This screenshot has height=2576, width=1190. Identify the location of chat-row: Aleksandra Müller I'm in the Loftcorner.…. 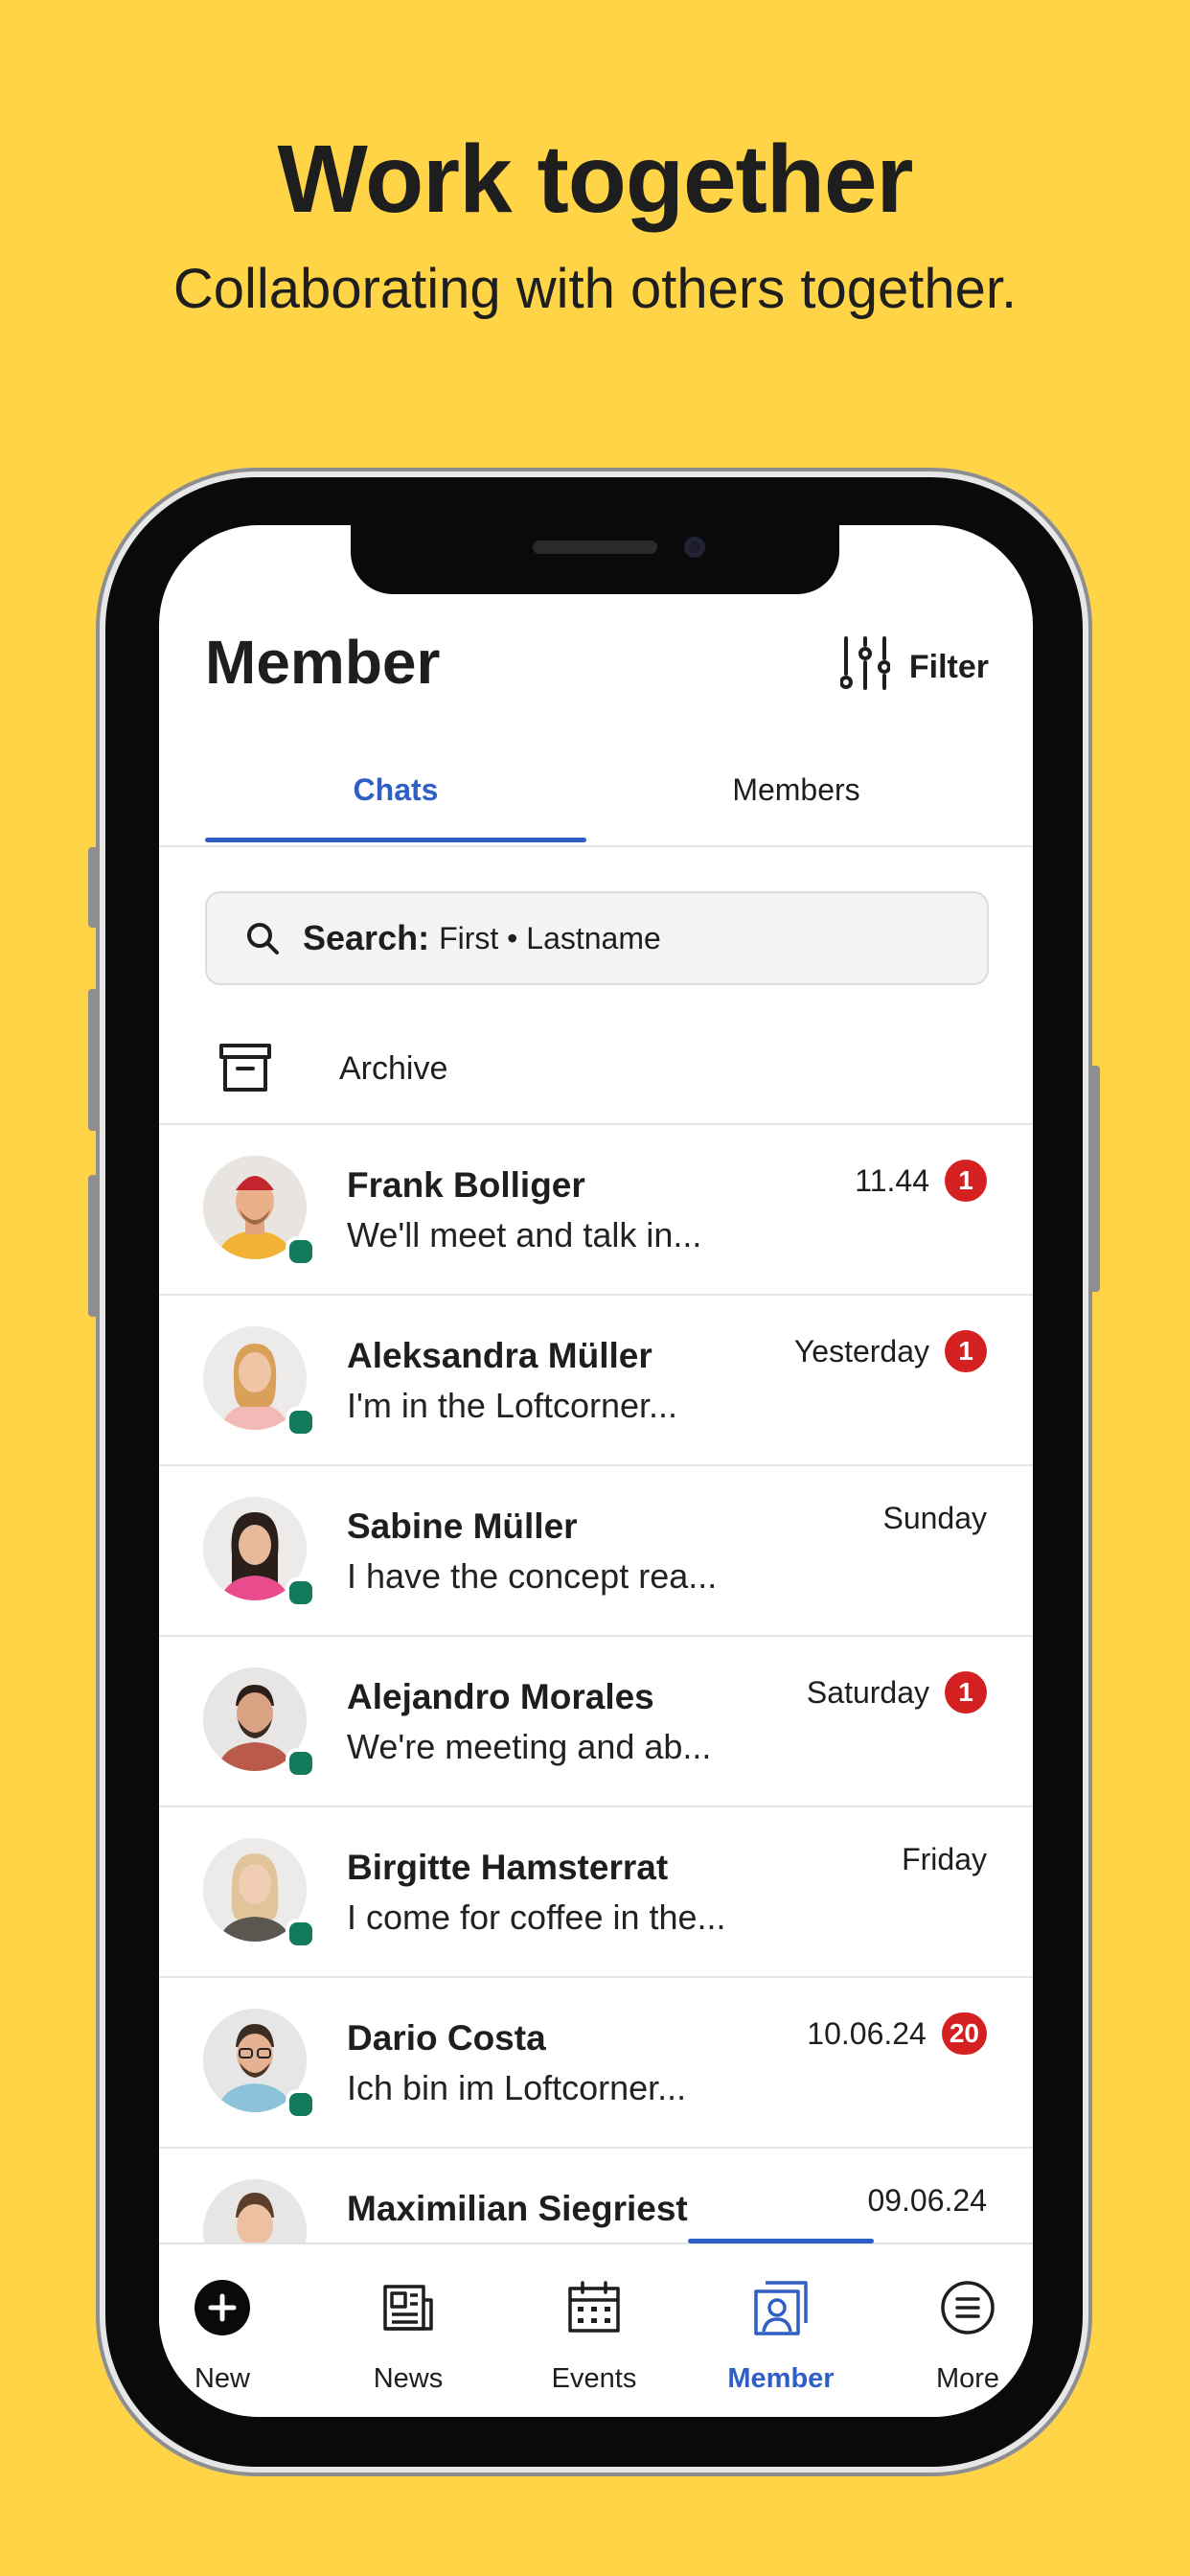
(596, 1381).